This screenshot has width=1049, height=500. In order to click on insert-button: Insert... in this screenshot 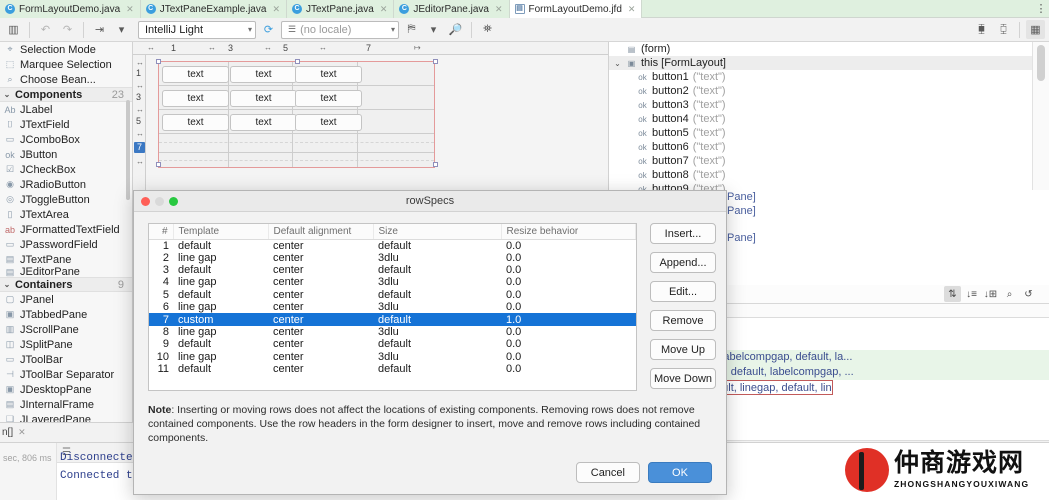, I will do `click(683, 233)`.